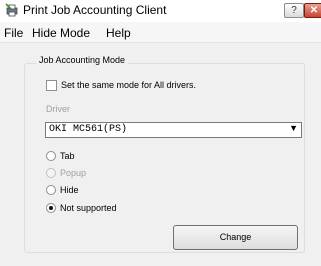 The height and width of the screenshot is (266, 321). Describe the element at coordinates (82, 60) in the screenshot. I see `group-legend: Job Accounting Mode` at that location.